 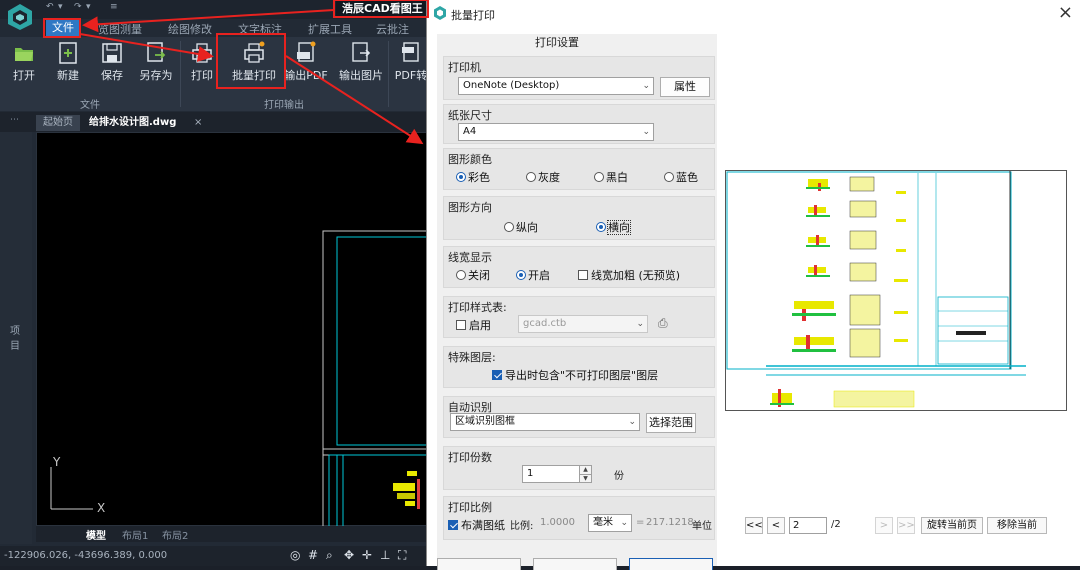 What do you see at coordinates (1017, 525) in the screenshot?
I see `remove-page-button: 移除当前` at bounding box center [1017, 525].